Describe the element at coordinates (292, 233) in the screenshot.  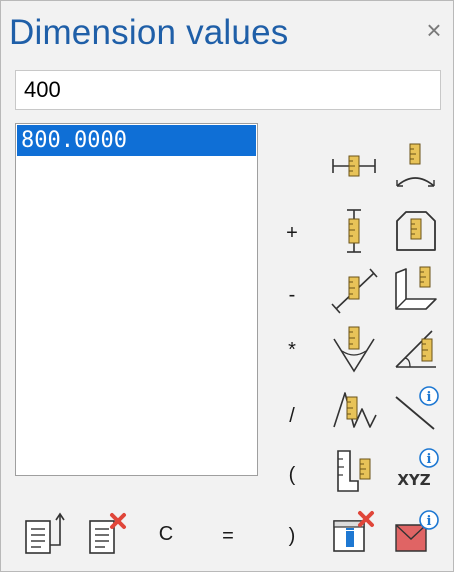
I see `plus-button: +` at that location.